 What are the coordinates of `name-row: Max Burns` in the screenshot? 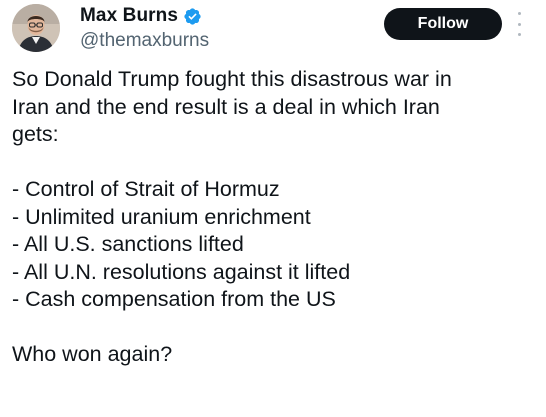 It's located at (144, 16).